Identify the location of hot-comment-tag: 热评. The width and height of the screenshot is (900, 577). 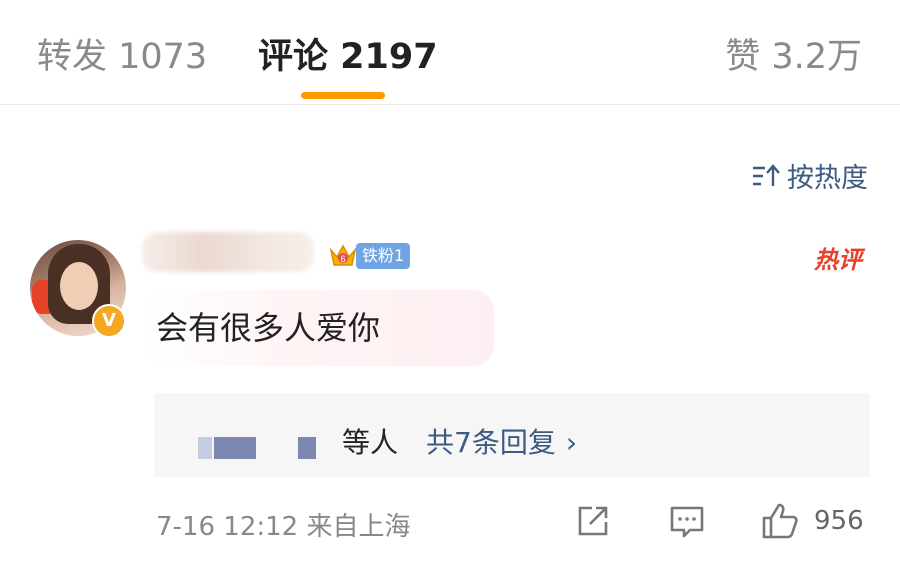
(838, 260).